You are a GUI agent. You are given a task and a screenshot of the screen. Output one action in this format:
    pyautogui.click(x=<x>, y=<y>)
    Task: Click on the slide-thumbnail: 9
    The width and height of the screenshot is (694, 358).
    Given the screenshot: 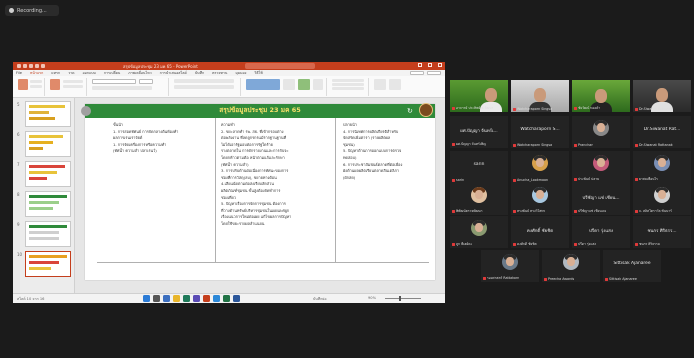 What is the action you would take?
    pyautogui.click(x=44, y=234)
    